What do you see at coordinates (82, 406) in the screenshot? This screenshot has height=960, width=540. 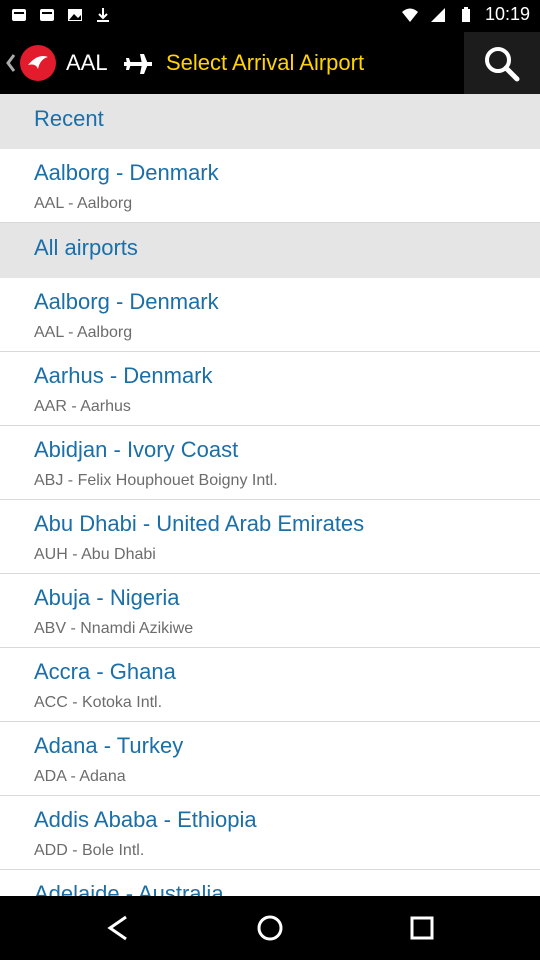 I see `airport-code: AAR - Aarhus` at bounding box center [82, 406].